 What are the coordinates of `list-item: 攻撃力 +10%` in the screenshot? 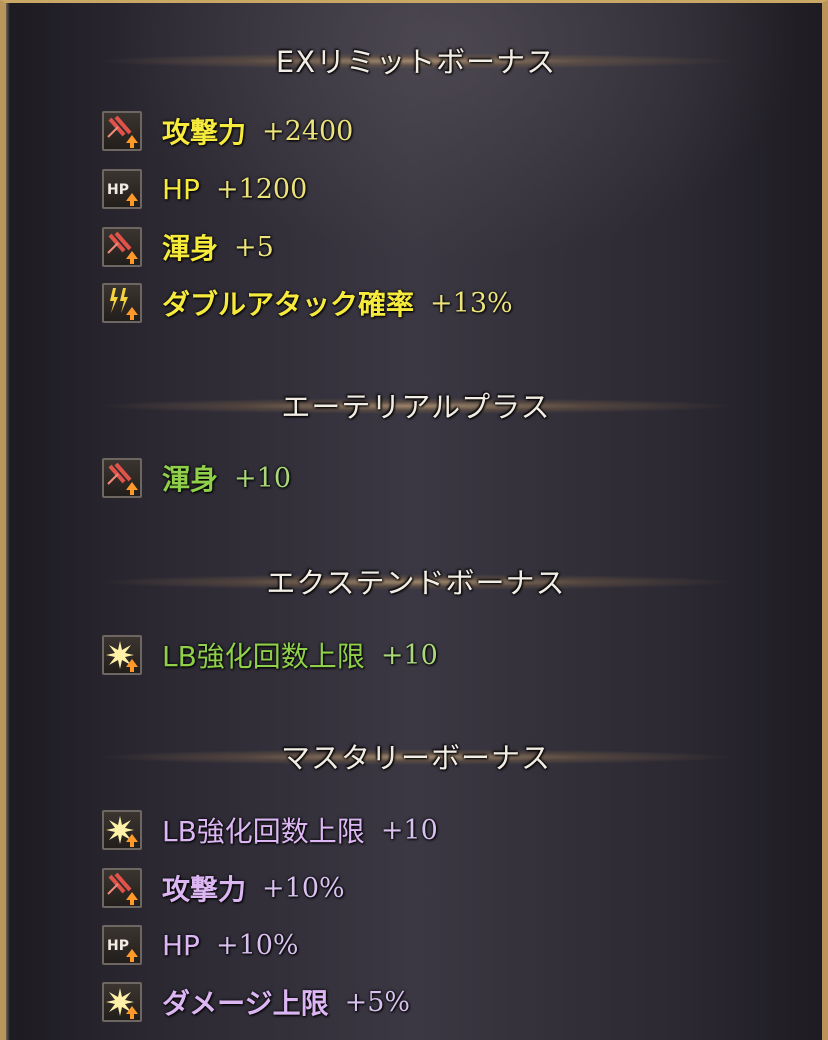 It's located at (223, 888).